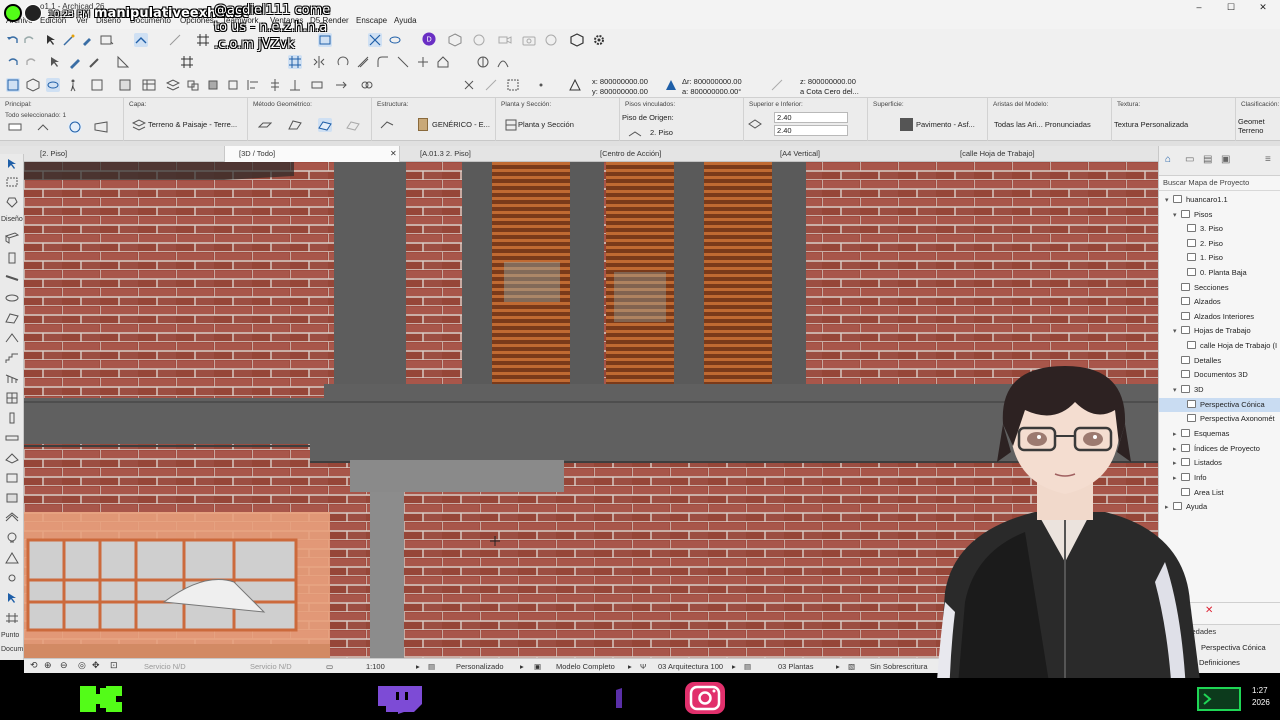 The image size is (1280, 720). I want to click on delta-icon, so click(575, 85).